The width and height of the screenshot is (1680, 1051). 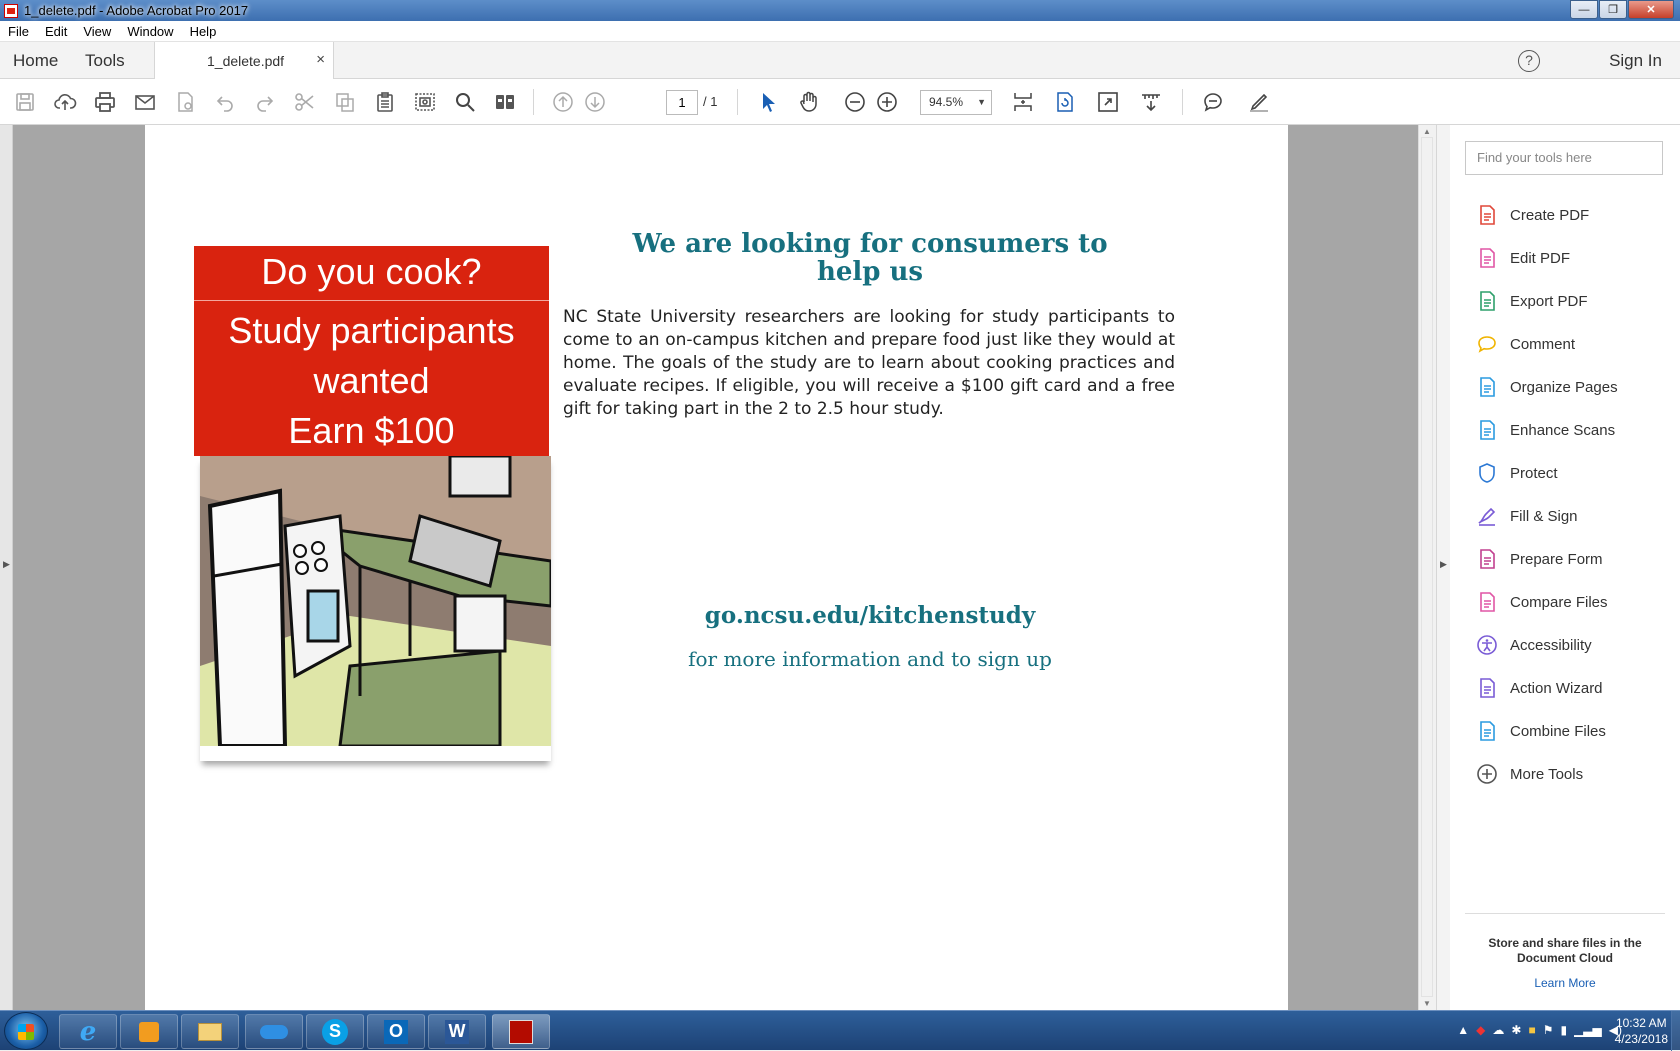 I want to click on tool-comment: Comment, so click(x=1571, y=344).